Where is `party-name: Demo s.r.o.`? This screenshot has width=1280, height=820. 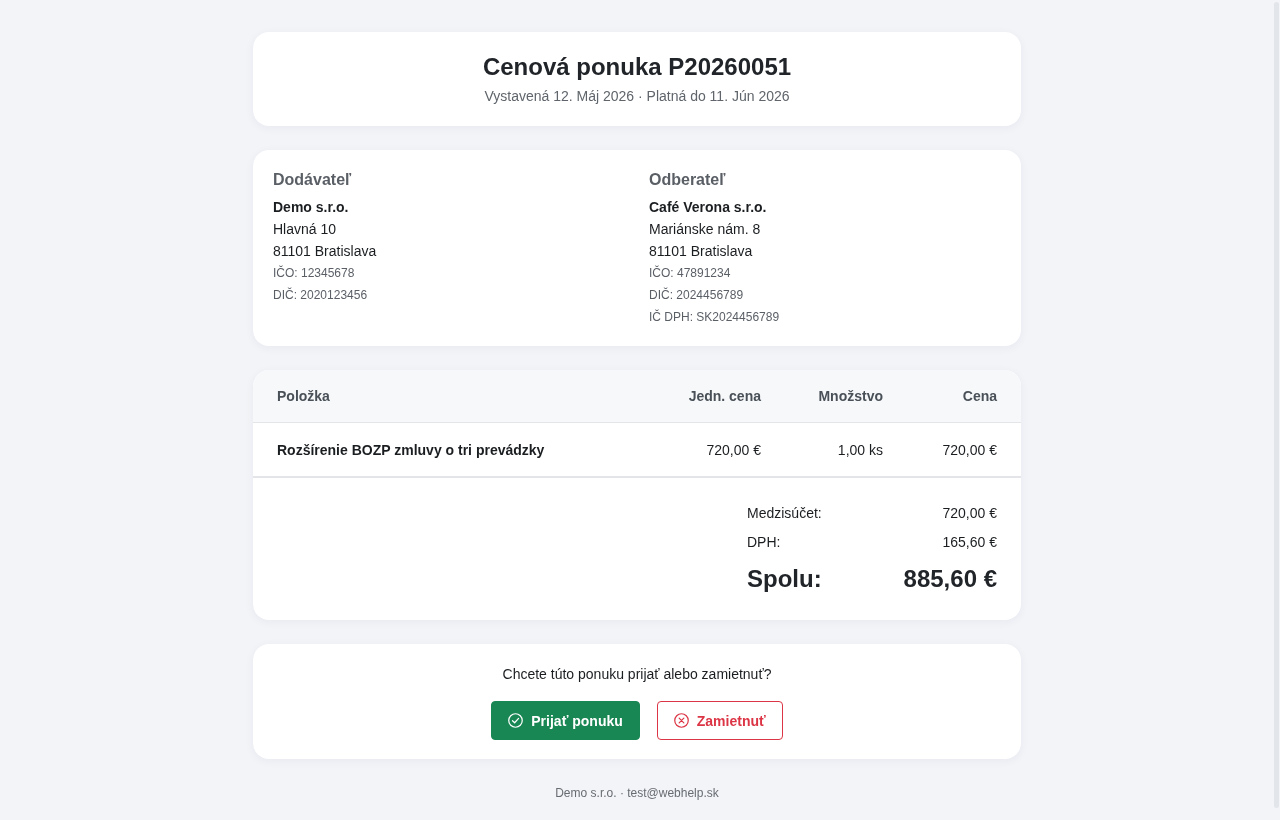
party-name: Demo s.r.o. is located at coordinates (311, 207).